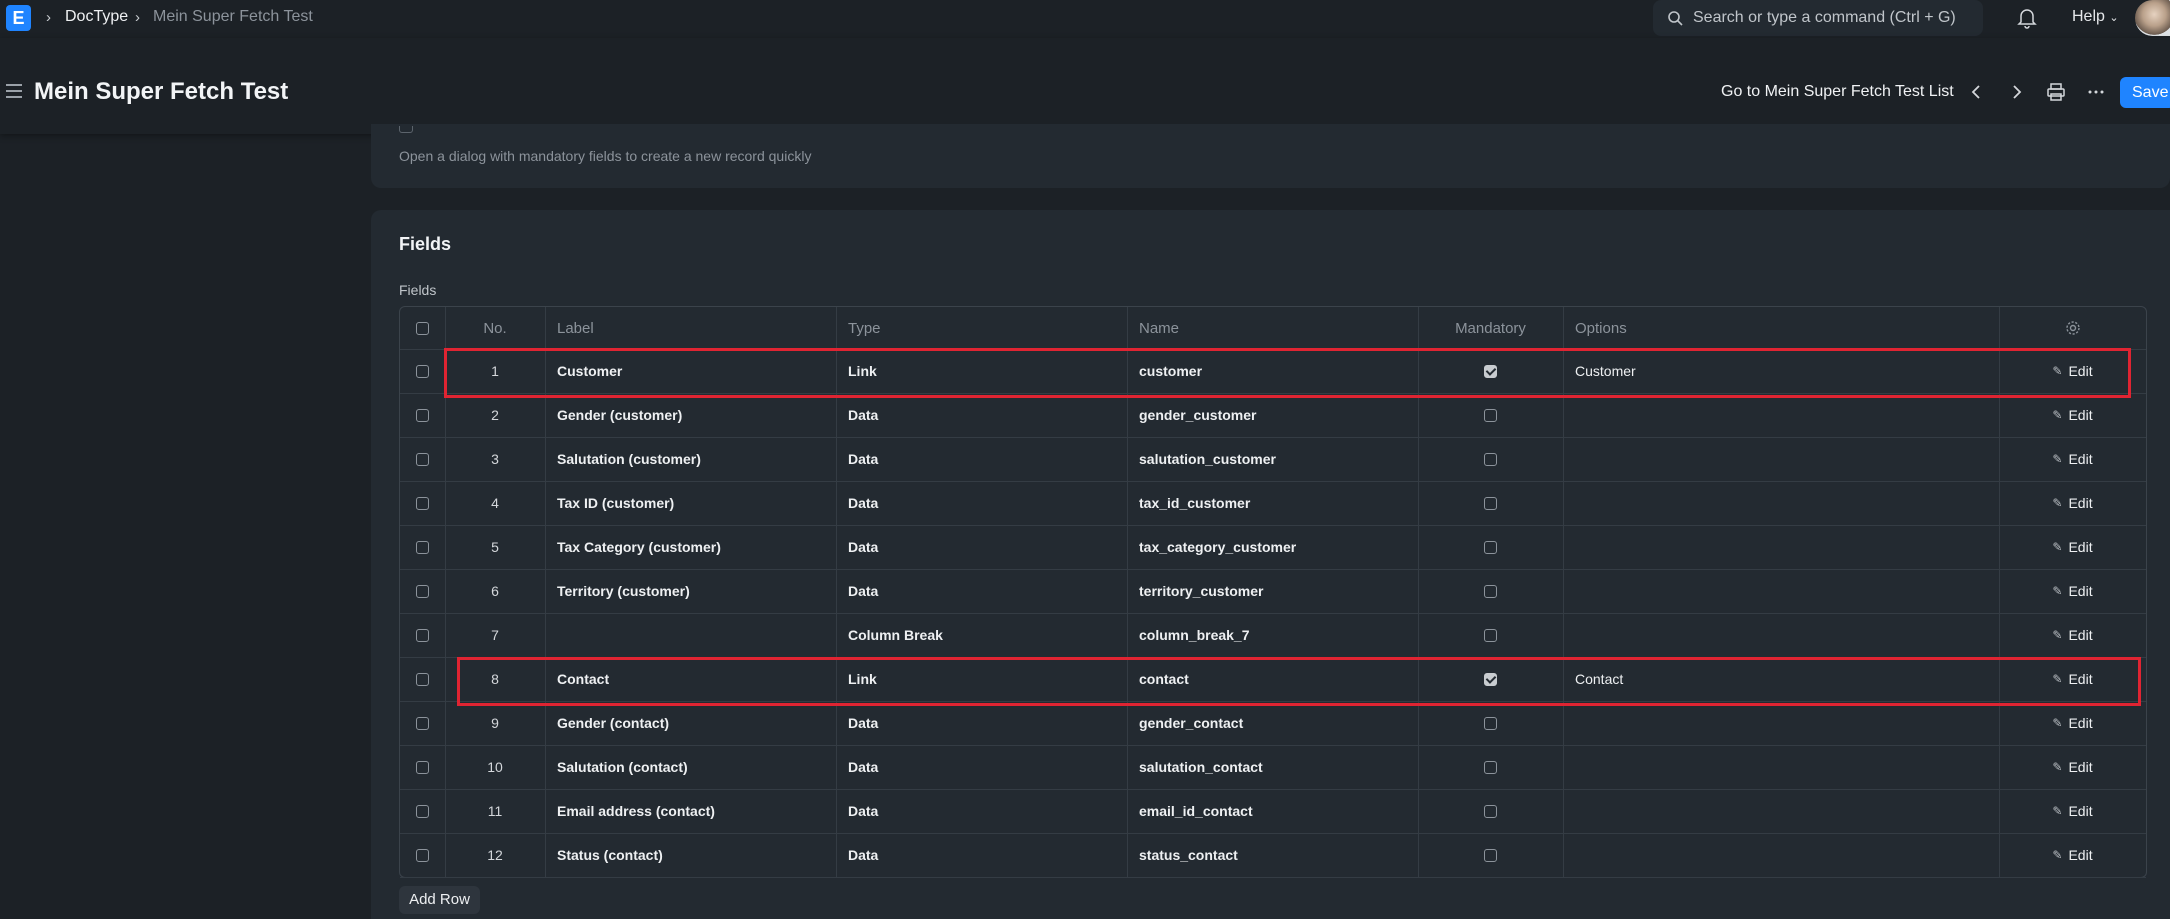  Describe the element at coordinates (983, 635) in the screenshot. I see `field-type: Column Break` at that location.